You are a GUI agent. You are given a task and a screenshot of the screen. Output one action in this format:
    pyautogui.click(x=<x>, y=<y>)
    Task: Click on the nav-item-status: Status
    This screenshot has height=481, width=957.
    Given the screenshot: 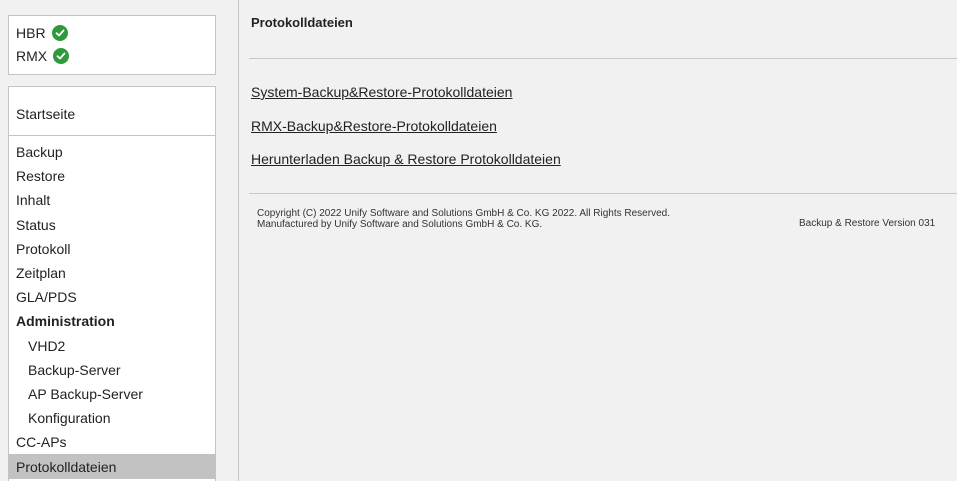 What is the action you would take?
    pyautogui.click(x=112, y=225)
    